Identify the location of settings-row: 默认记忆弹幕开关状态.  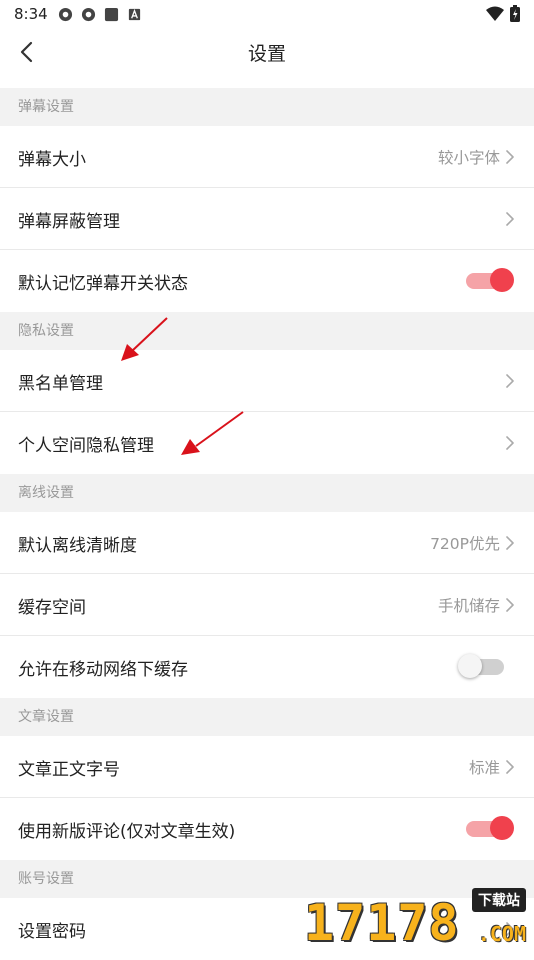
(267, 281).